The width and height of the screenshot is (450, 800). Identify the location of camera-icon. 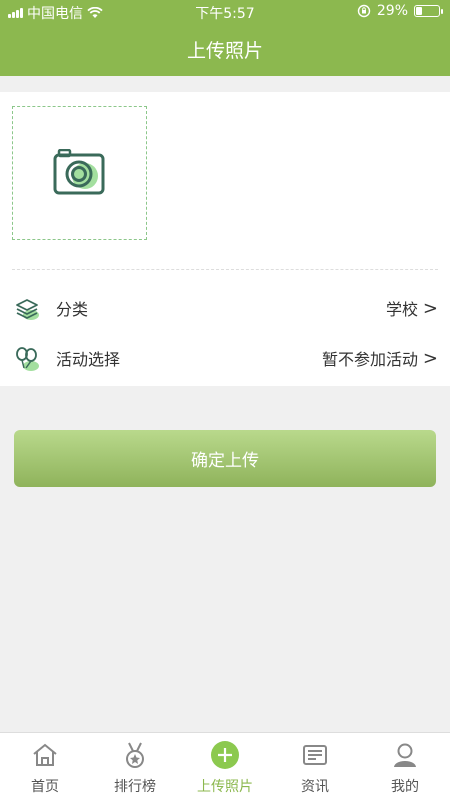
(78, 172).